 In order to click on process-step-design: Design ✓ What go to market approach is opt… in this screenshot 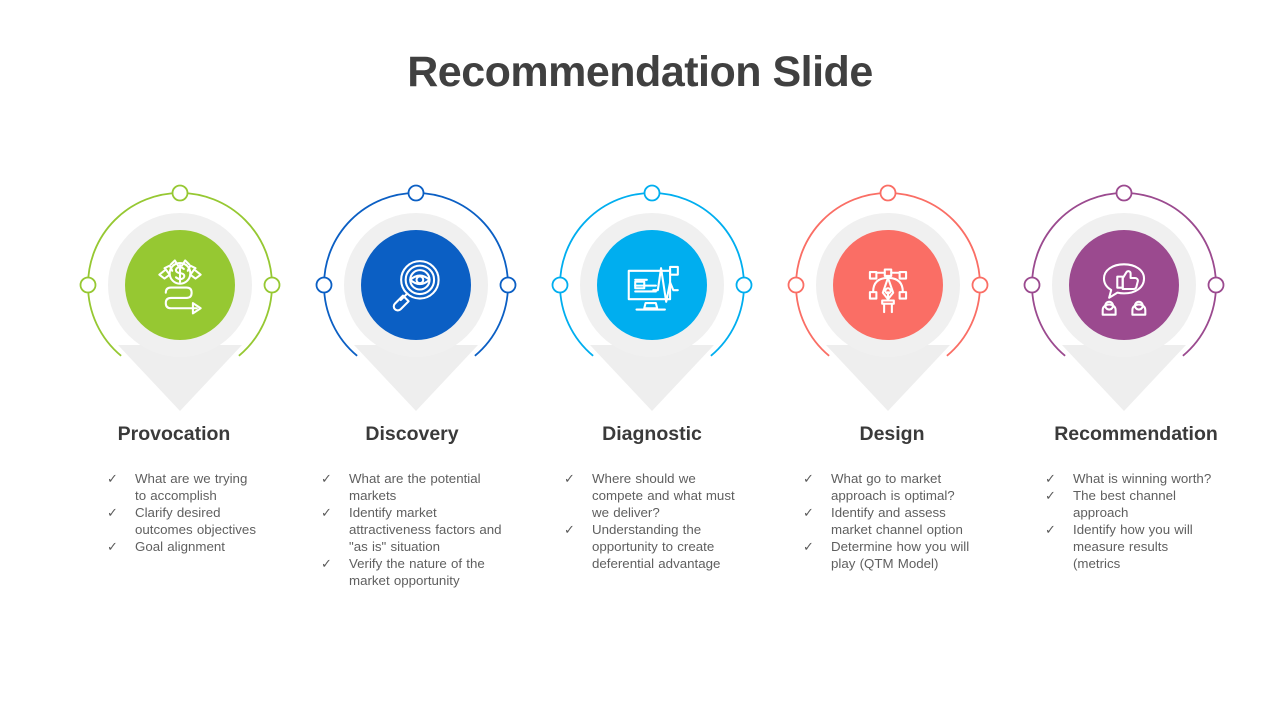, I will do `click(888, 370)`.